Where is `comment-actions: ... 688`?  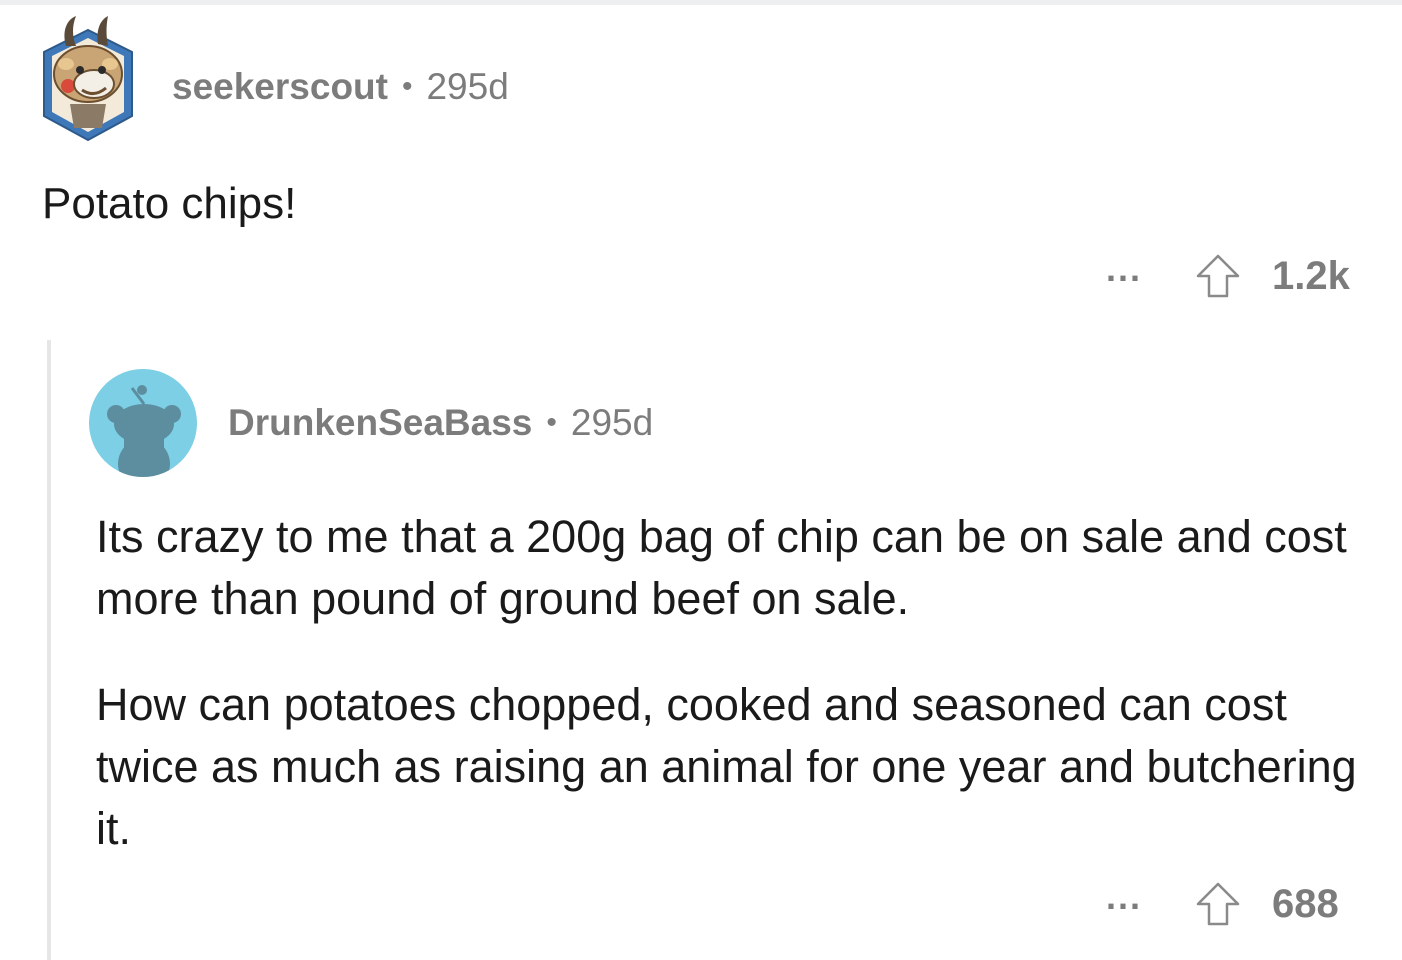 comment-actions: ... 688 is located at coordinates (1222, 903).